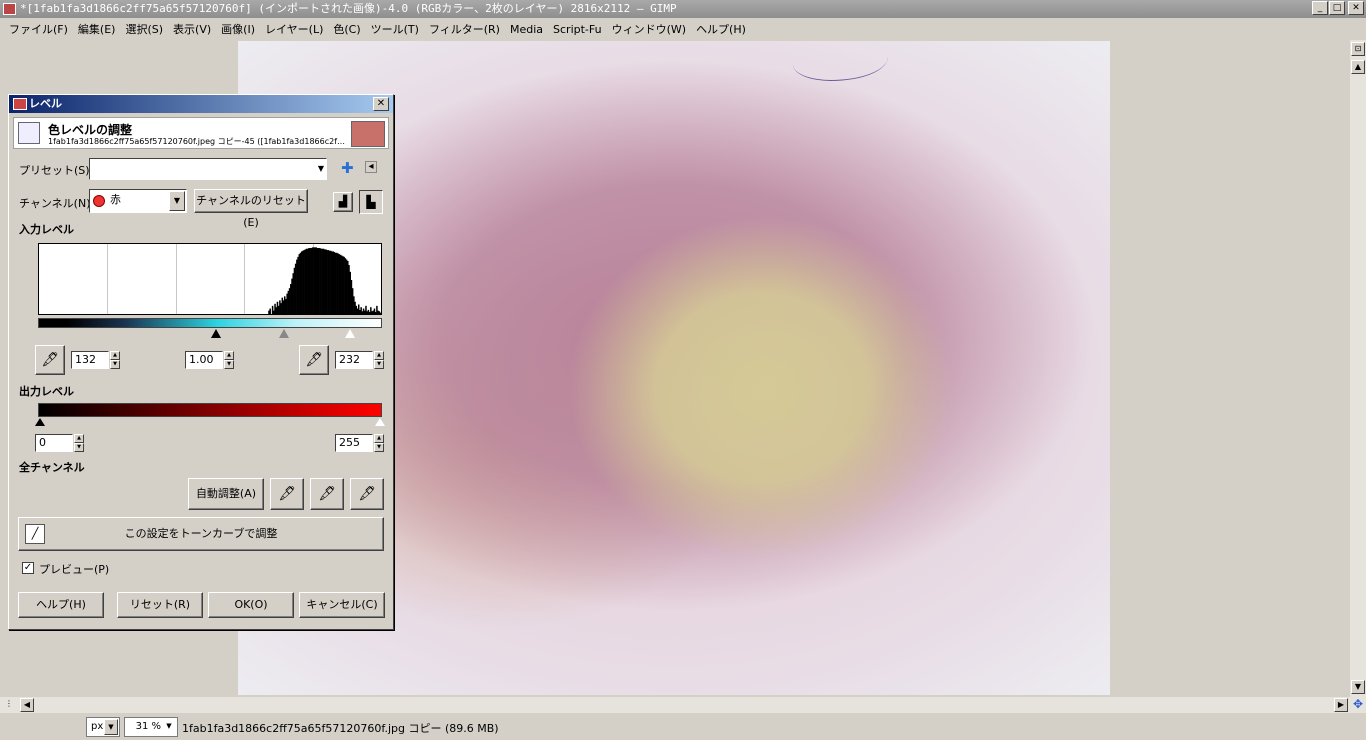 The width and height of the screenshot is (1366, 740). What do you see at coordinates (97, 726) in the screenshot?
I see `unit-value: px` at bounding box center [97, 726].